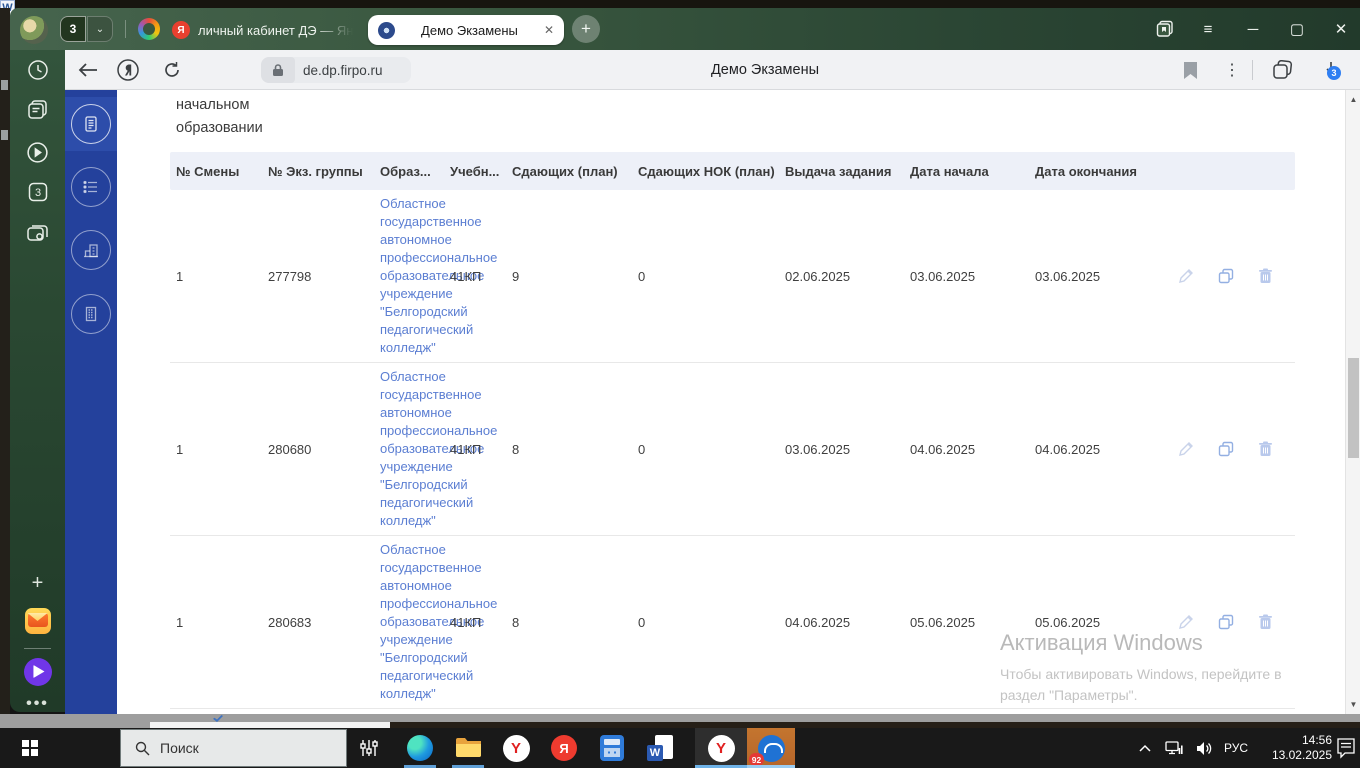  What do you see at coordinates (943, 449) in the screenshot?
I see `cell-start-date: 04.06.2025` at bounding box center [943, 449].